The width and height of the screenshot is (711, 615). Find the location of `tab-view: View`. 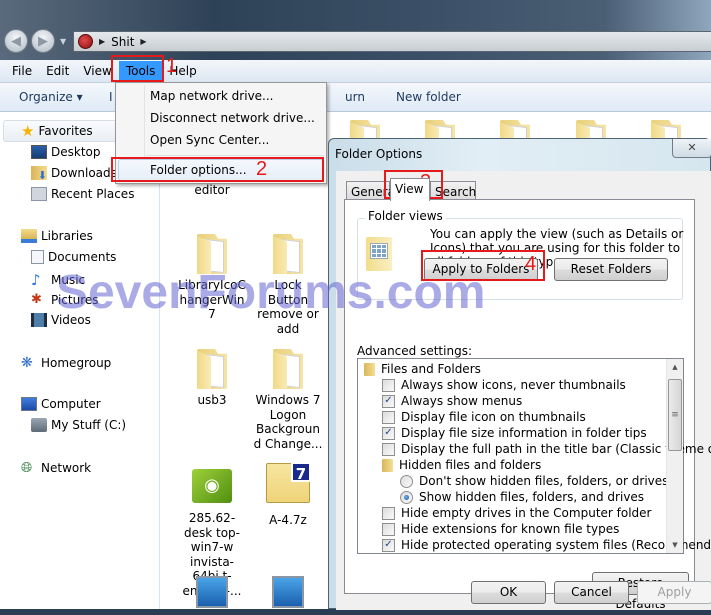

tab-view: View is located at coordinates (410, 189).